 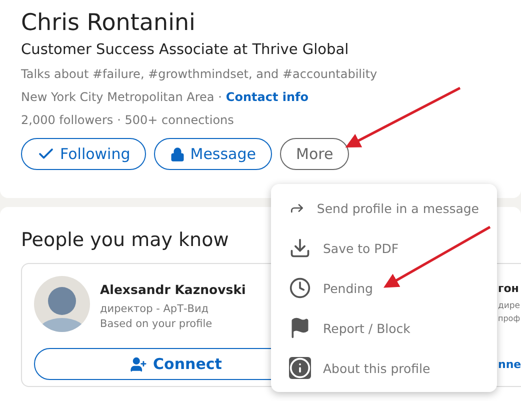 I want to click on followers-count: 2,000 followers, so click(x=67, y=120).